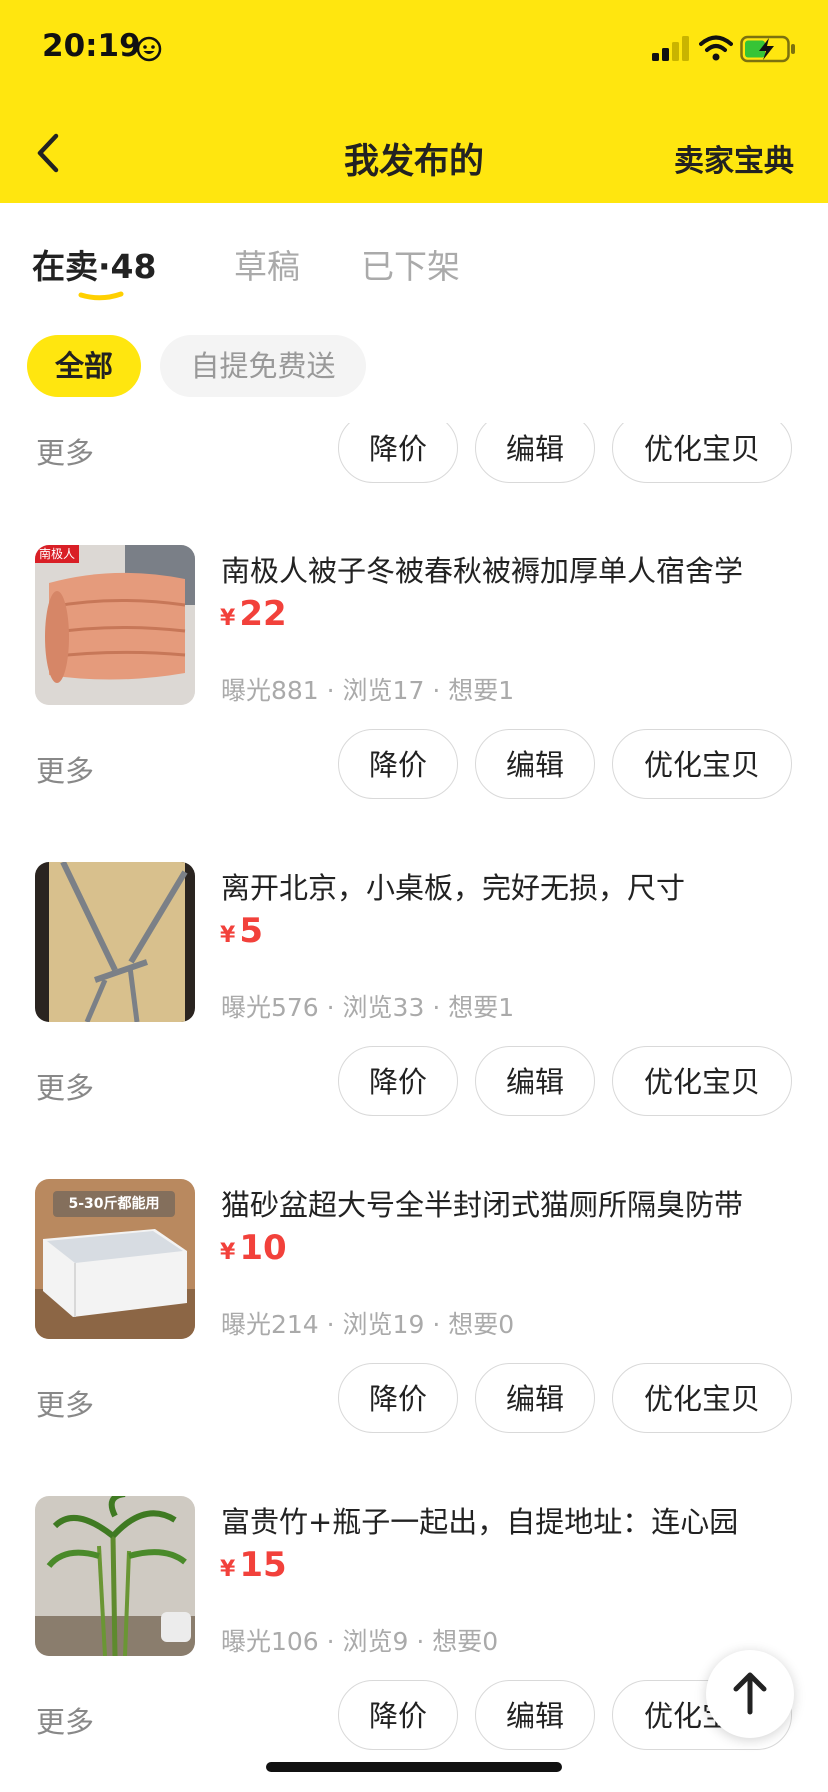 This screenshot has width=828, height=1792. What do you see at coordinates (101, 296) in the screenshot?
I see `tab-active-indicator` at bounding box center [101, 296].